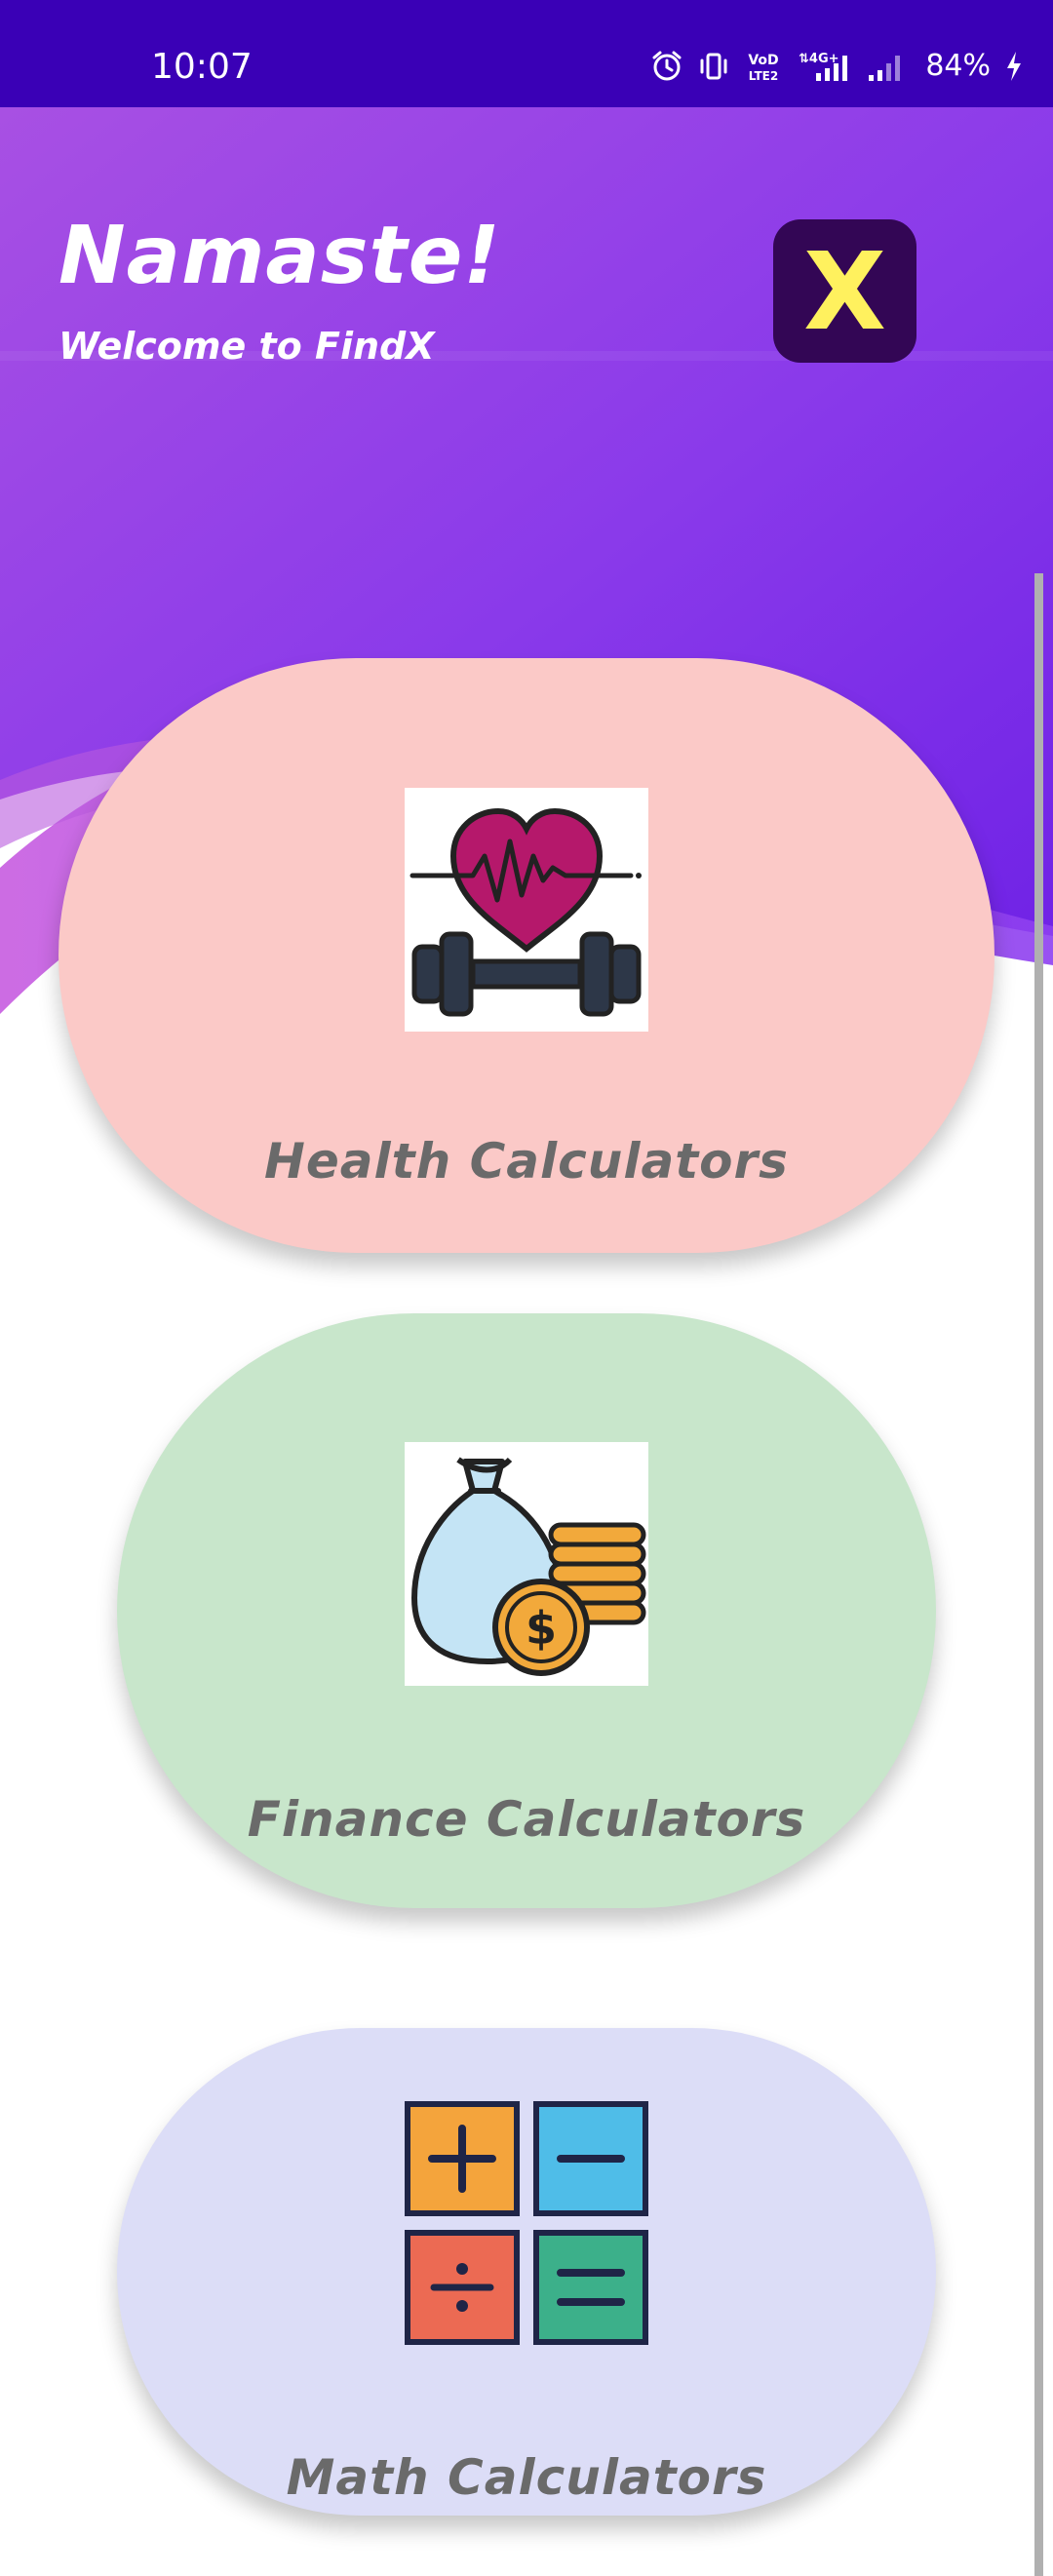 The height and width of the screenshot is (2576, 1053). I want to click on volte-icon: VoD LTE2, so click(764, 68).